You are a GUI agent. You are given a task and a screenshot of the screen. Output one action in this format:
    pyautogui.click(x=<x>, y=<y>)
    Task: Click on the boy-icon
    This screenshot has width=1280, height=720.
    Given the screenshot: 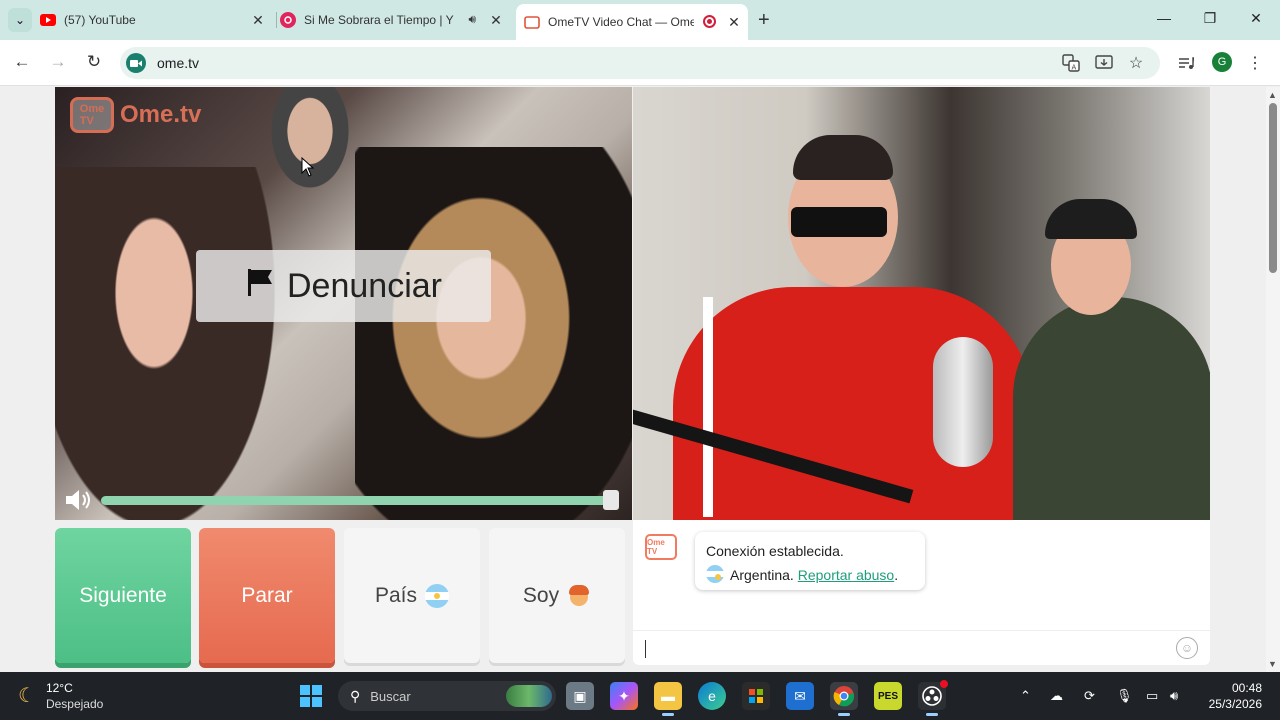 What is the action you would take?
    pyautogui.click(x=579, y=596)
    